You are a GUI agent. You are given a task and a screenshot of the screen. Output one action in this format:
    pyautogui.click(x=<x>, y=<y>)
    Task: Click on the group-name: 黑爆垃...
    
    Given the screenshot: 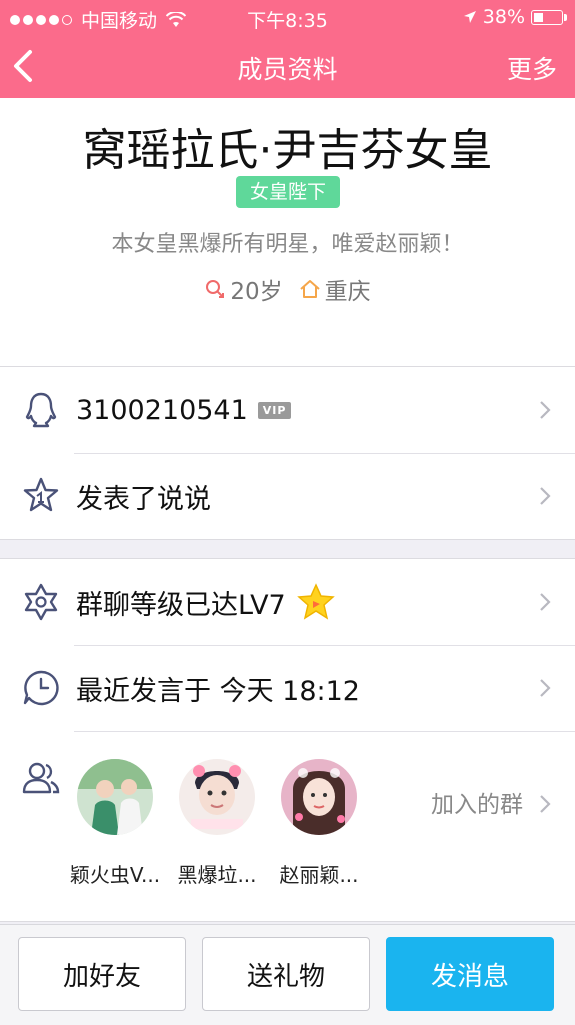 What is the action you would take?
    pyautogui.click(x=217, y=875)
    